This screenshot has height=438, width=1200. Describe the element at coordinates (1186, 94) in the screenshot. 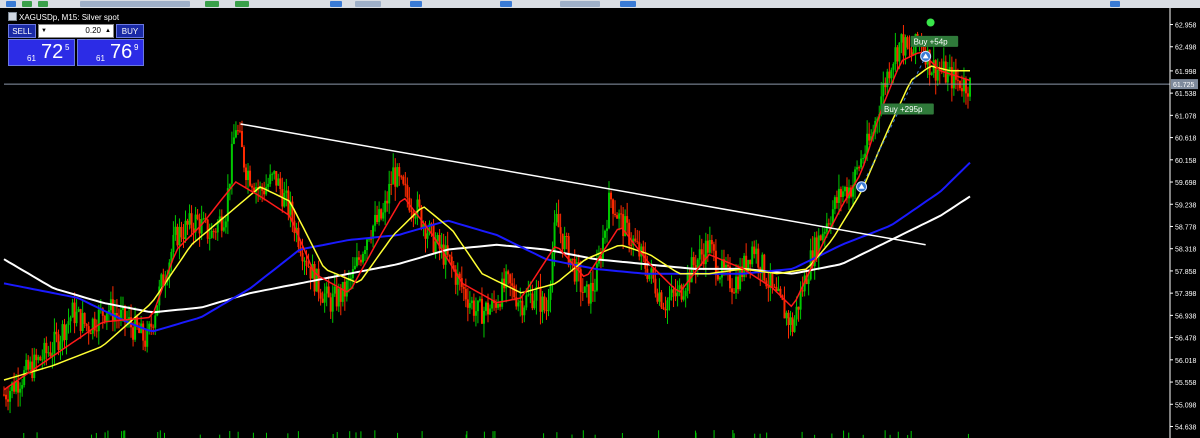

I see `price-tick-label: 61.538` at that location.